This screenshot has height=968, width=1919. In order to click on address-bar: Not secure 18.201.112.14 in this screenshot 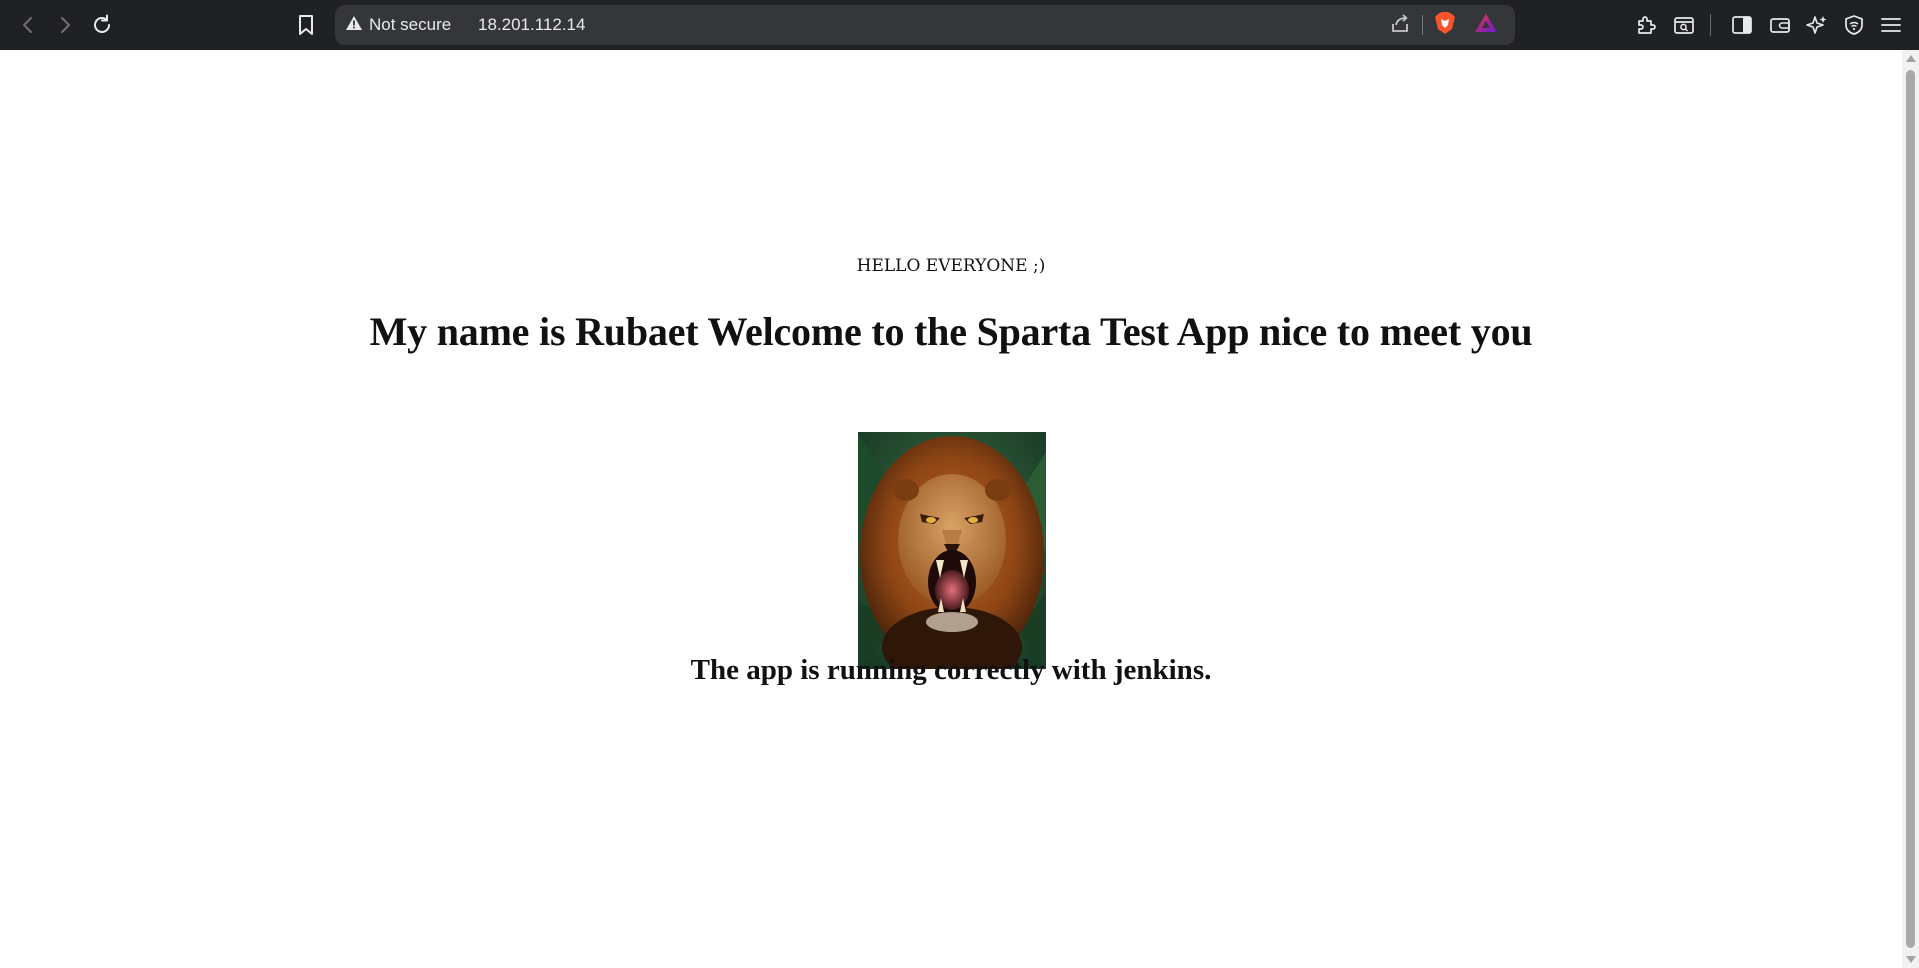, I will do `click(925, 25)`.